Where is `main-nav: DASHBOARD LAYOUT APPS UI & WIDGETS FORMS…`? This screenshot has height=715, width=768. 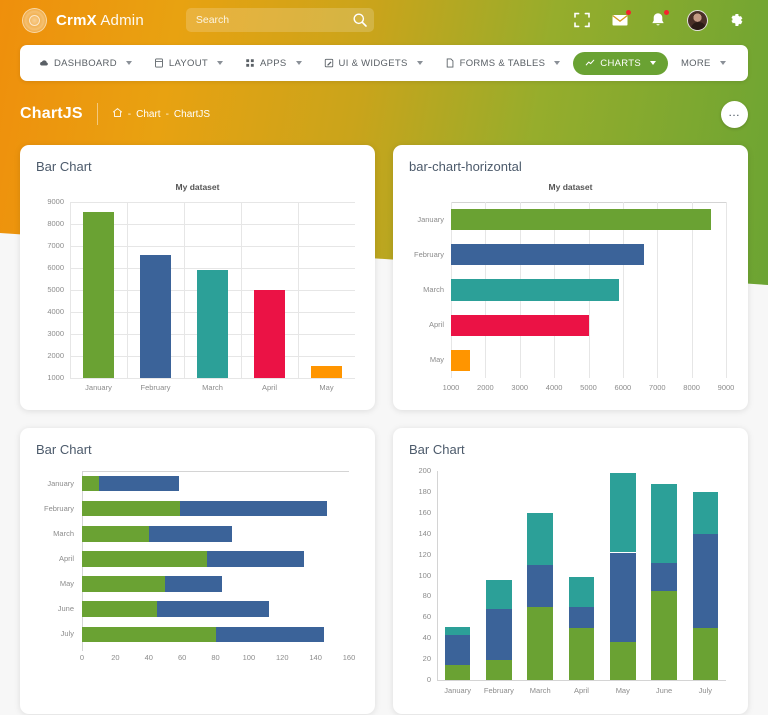
main-nav: DASHBOARD LAYOUT APPS UI & WIDGETS FORMS… is located at coordinates (384, 63).